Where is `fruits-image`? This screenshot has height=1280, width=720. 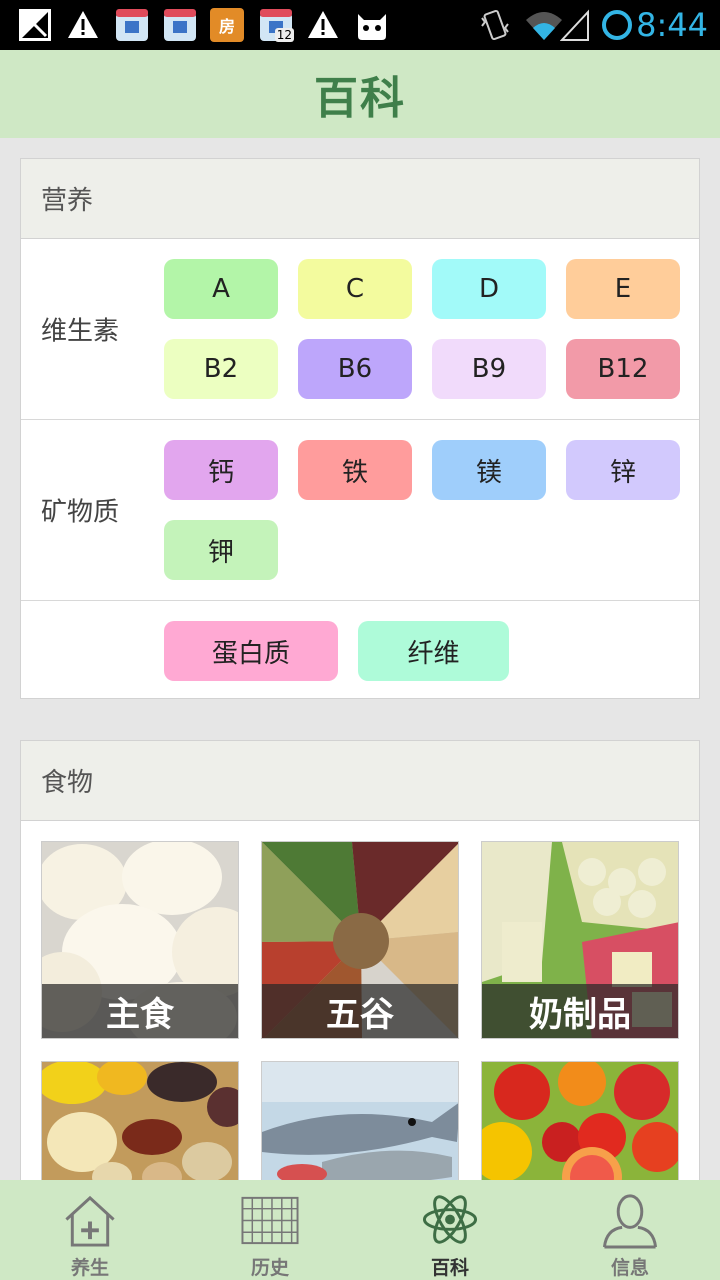 fruits-image is located at coordinates (580, 1121).